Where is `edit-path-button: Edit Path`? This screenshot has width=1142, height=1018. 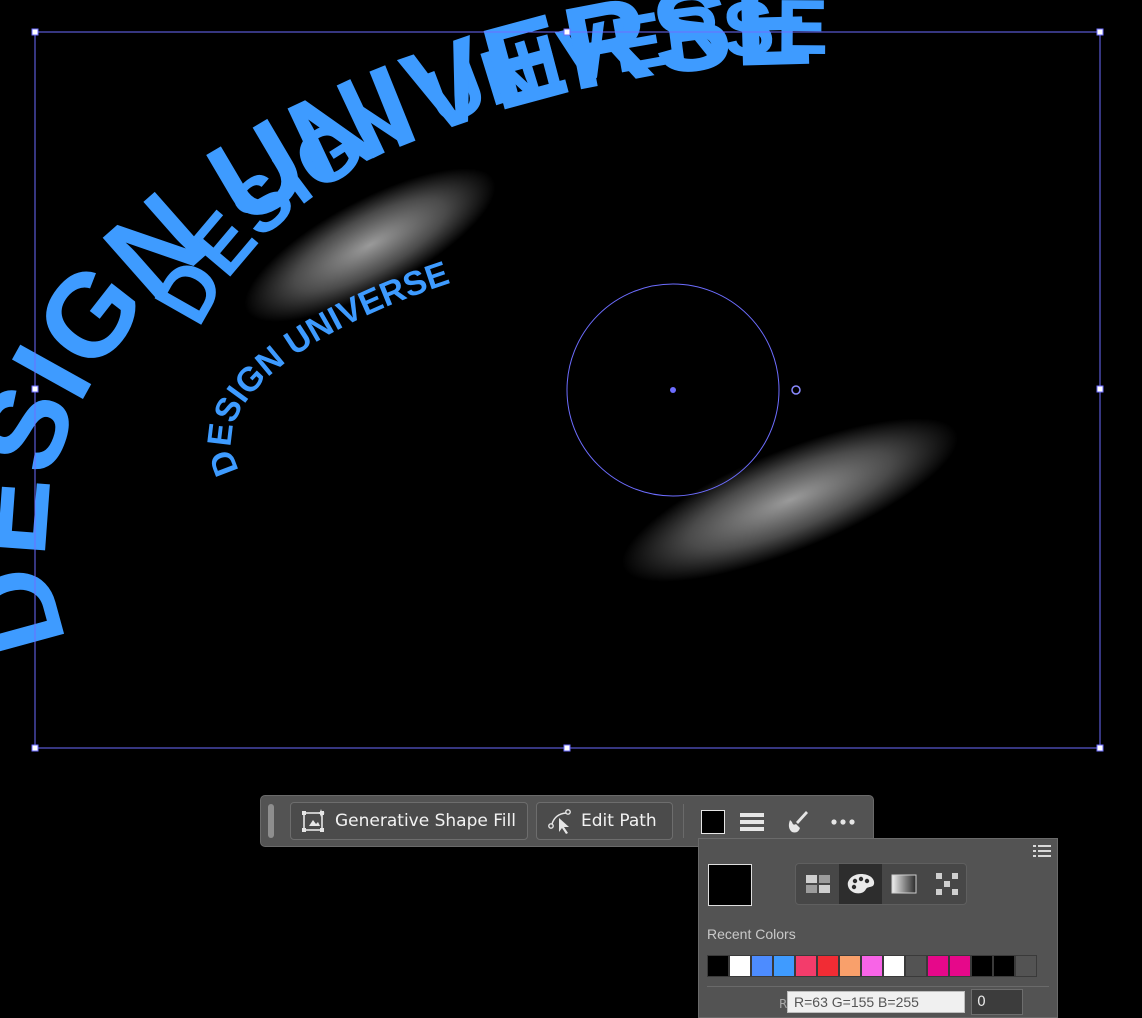 edit-path-button: Edit Path is located at coordinates (604, 821).